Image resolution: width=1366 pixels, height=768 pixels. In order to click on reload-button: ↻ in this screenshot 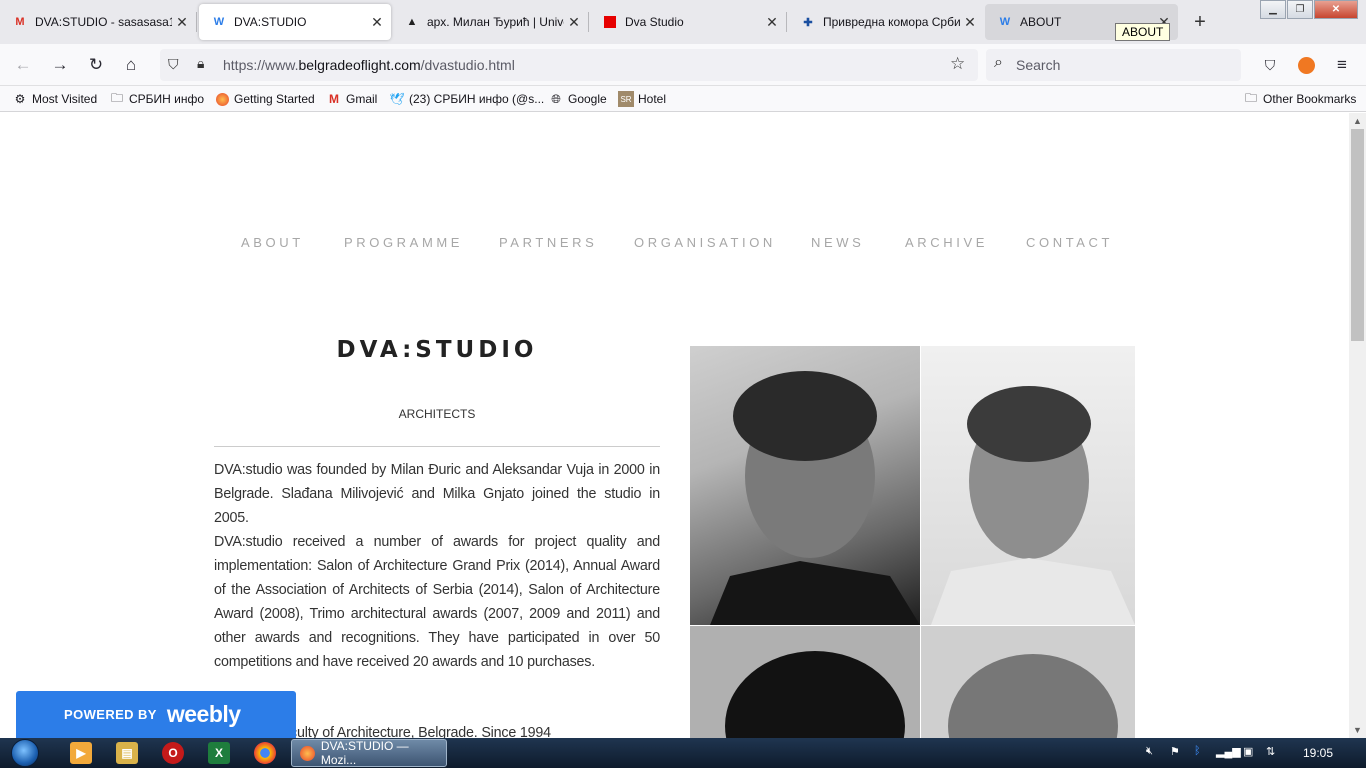, I will do `click(96, 65)`.